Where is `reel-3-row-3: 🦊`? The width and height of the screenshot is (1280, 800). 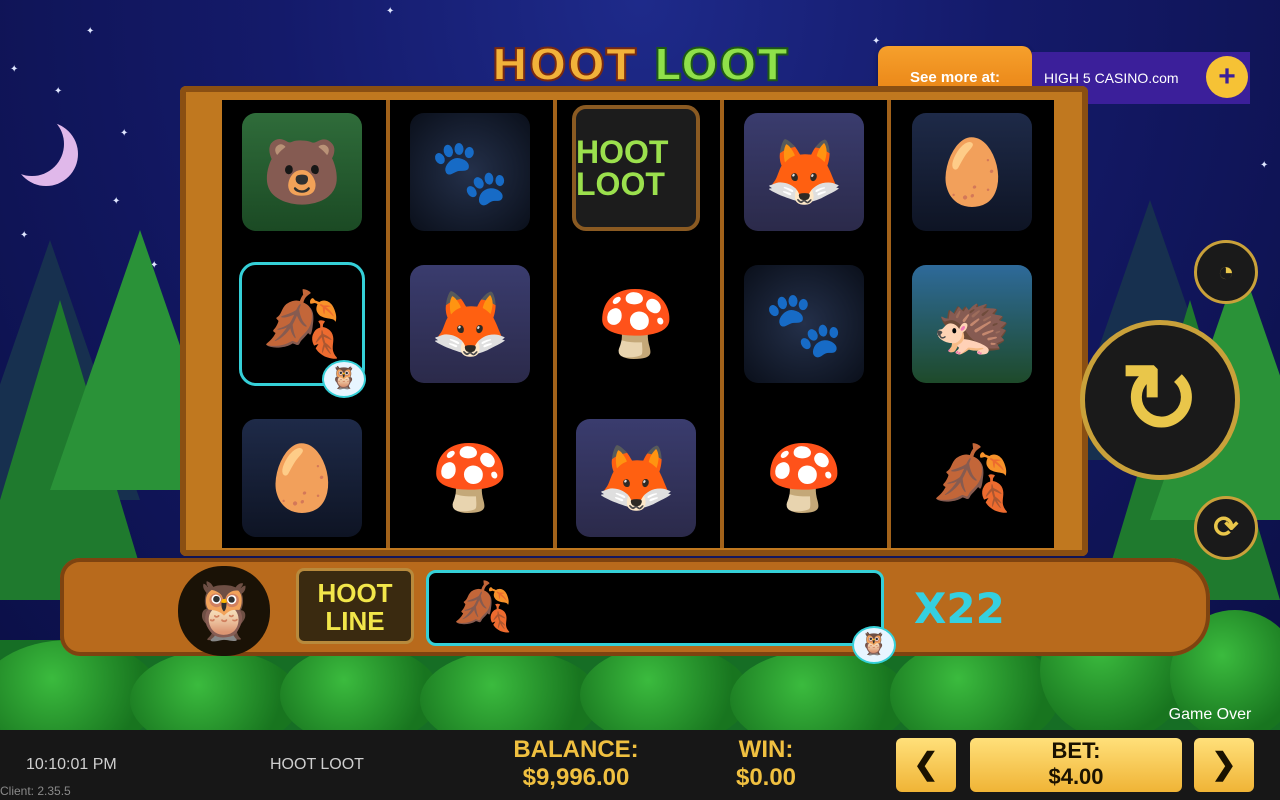 reel-3-row-3: 🦊 is located at coordinates (636, 478).